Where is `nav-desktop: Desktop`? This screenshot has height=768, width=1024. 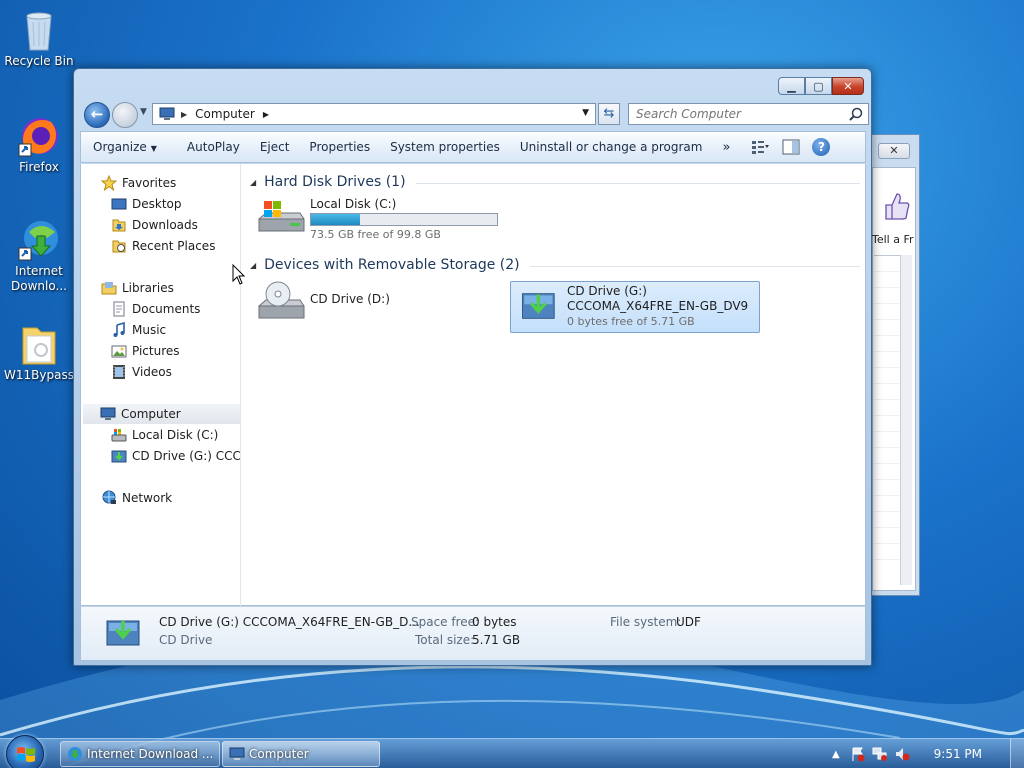
nav-desktop: Desktop is located at coordinates (146, 204).